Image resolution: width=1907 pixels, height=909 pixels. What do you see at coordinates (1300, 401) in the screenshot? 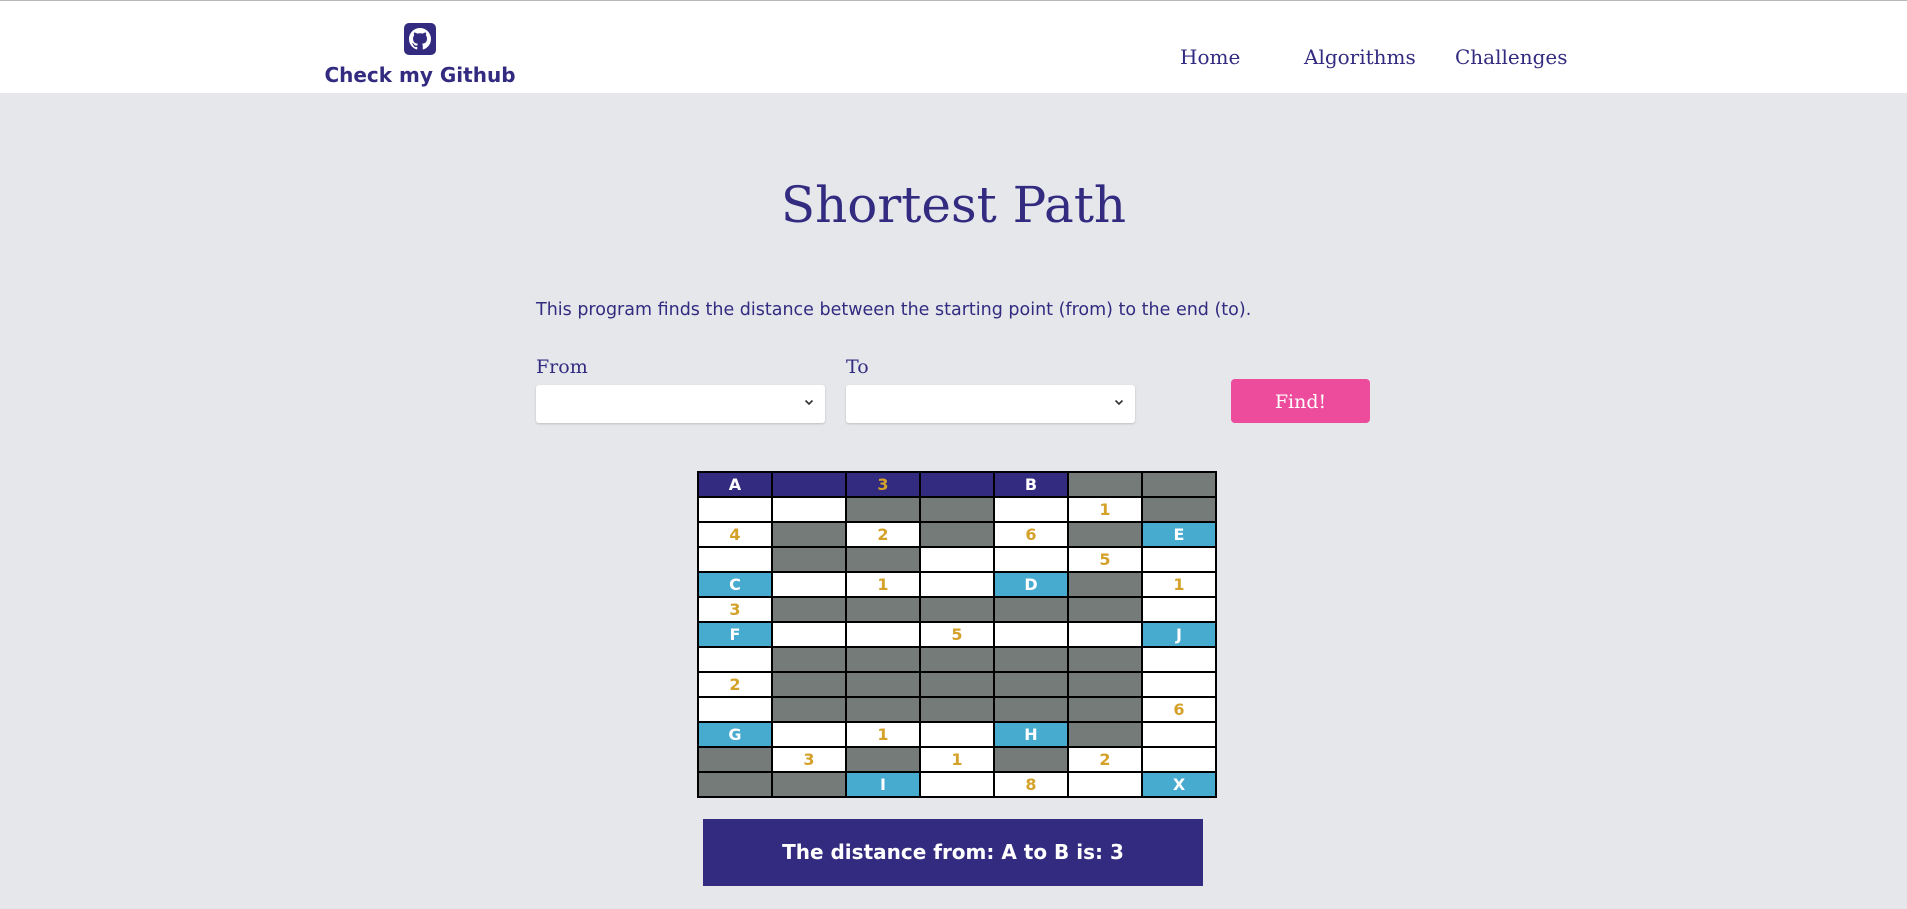
I see `find-button: Find!` at bounding box center [1300, 401].